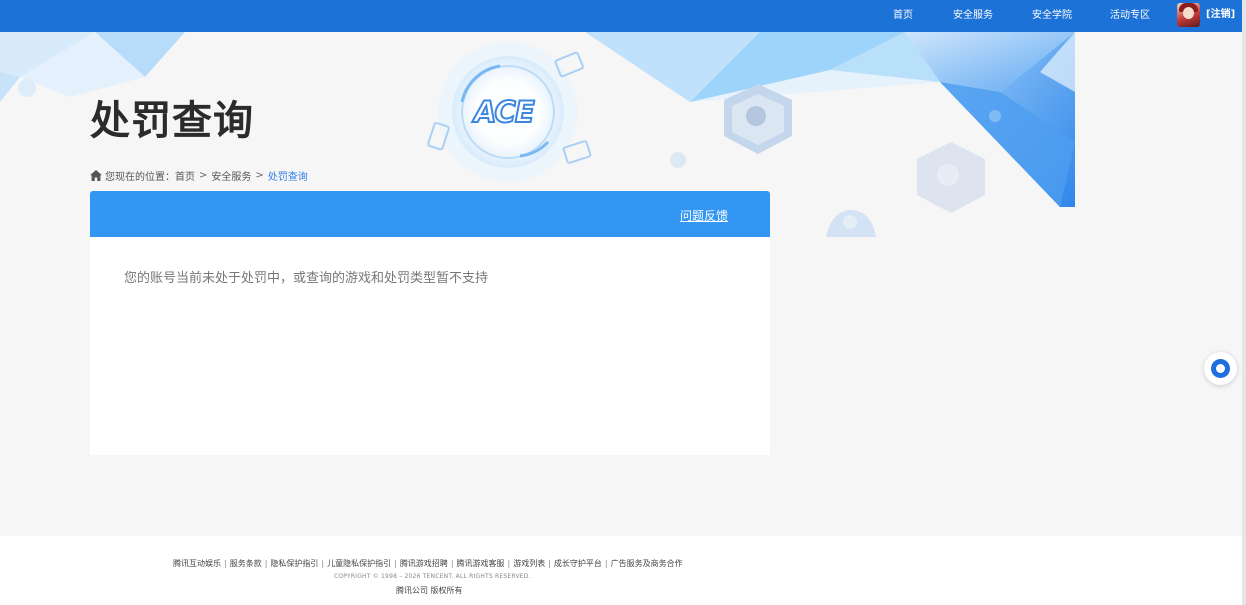 This screenshot has width=1246, height=605. I want to click on nav-item-home: 首页, so click(903, 16).